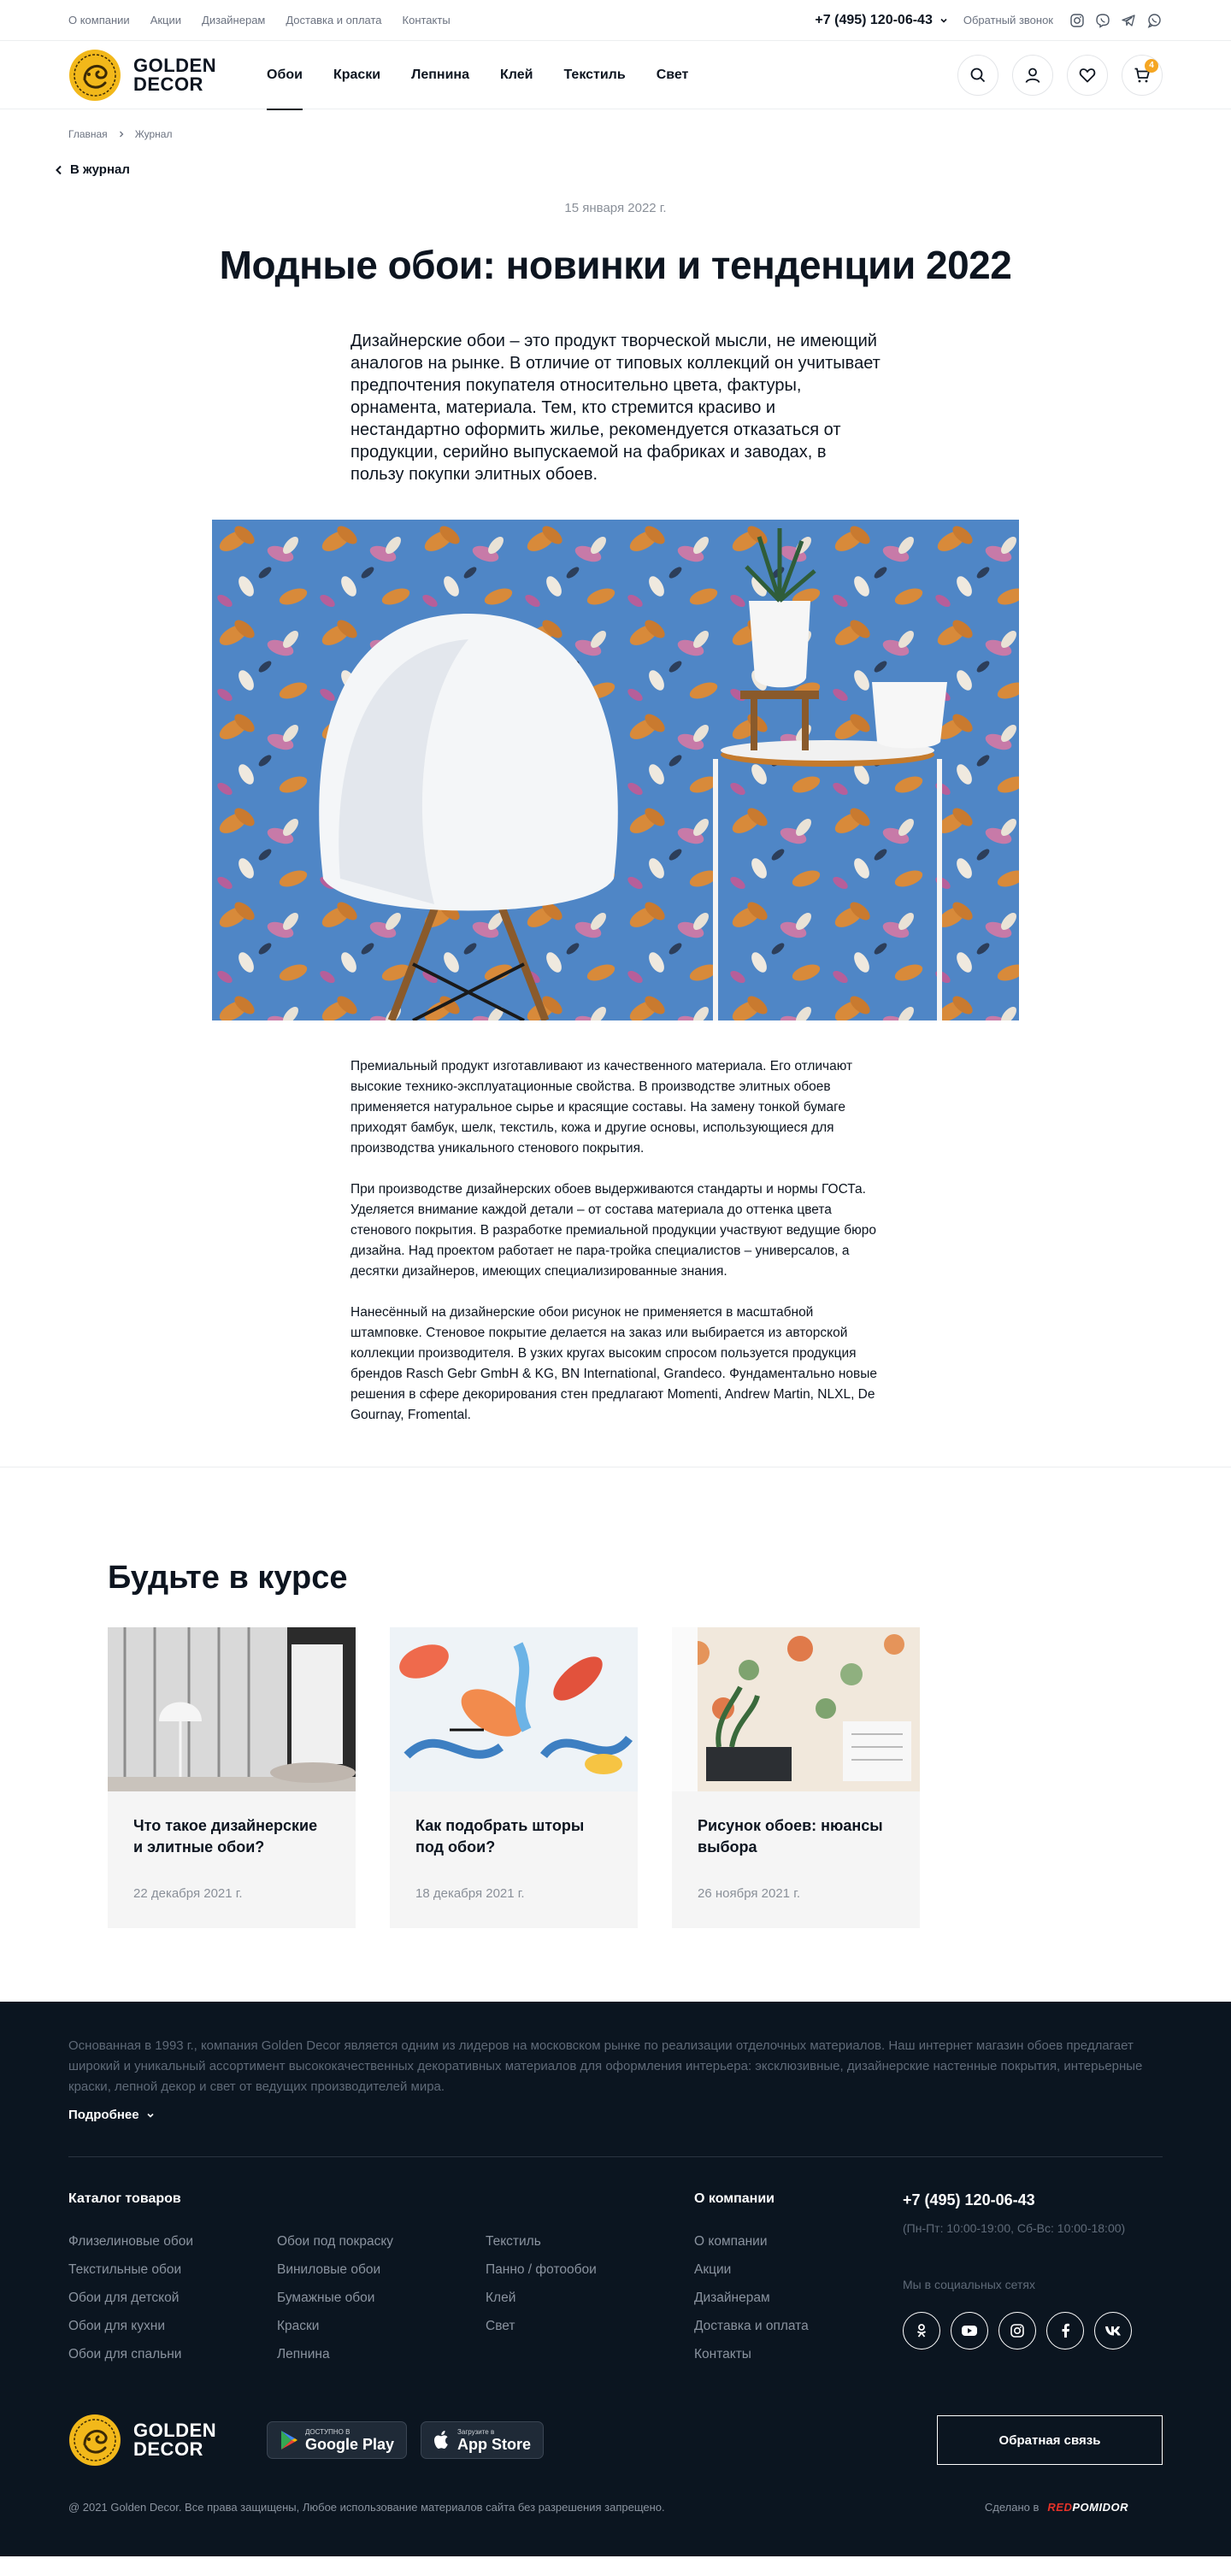 This screenshot has height=2576, width=1231. What do you see at coordinates (59, 169) in the screenshot?
I see `chevron-left-icon` at bounding box center [59, 169].